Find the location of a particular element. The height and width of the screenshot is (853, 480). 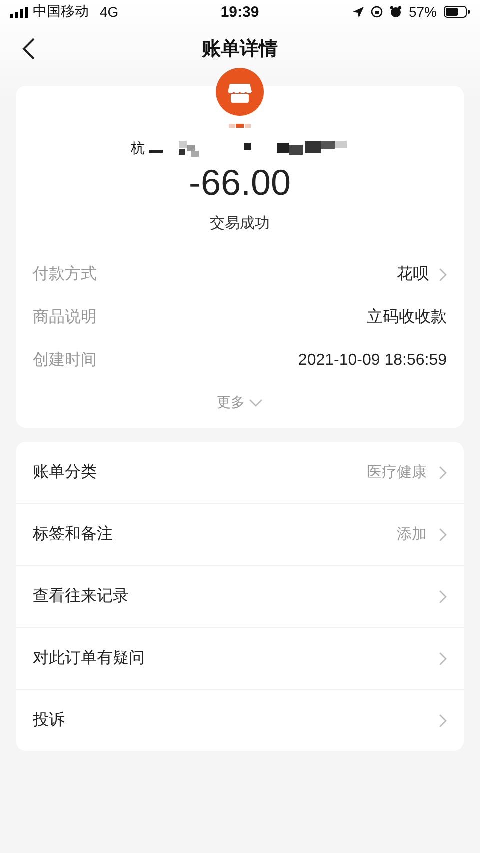

chevron-down-icon is located at coordinates (256, 403).